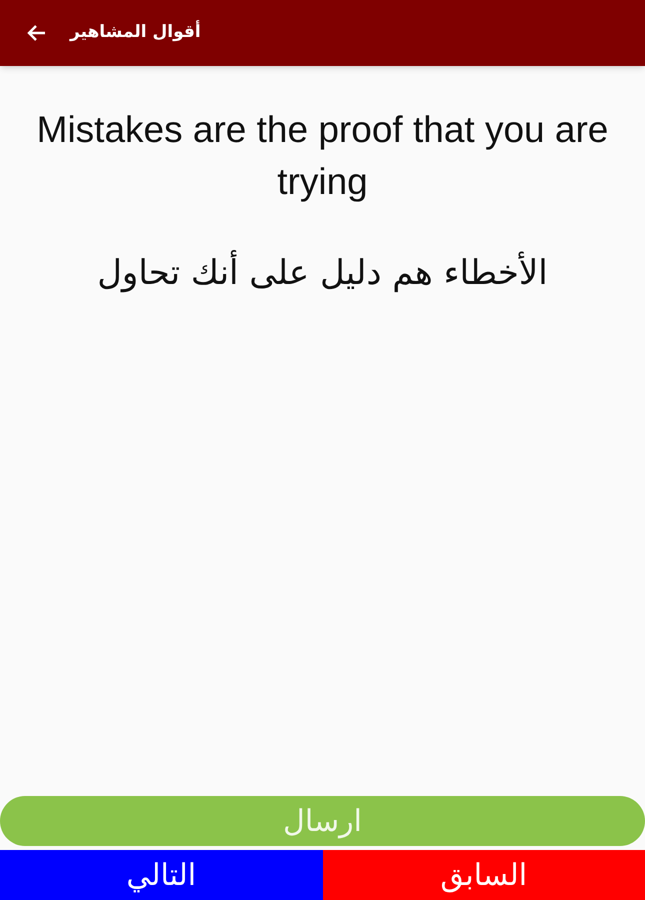 This screenshot has height=900, width=645. Describe the element at coordinates (161, 875) in the screenshot. I see `next-button: التالي` at that location.